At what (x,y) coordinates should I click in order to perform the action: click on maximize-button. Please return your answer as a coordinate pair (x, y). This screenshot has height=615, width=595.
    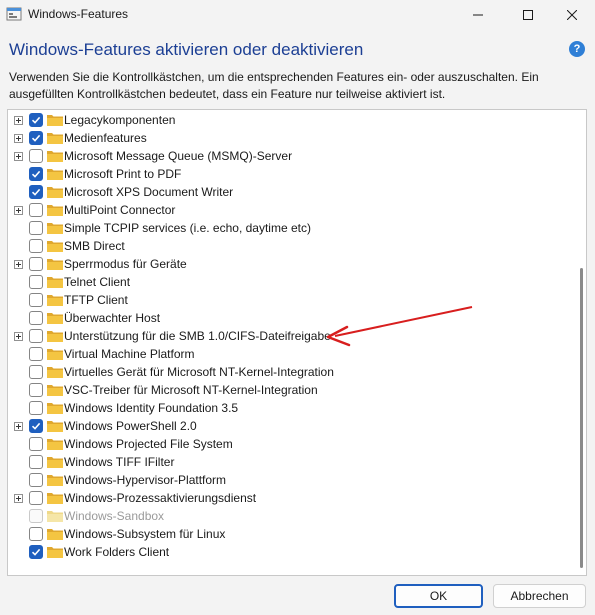
    Looking at the image, I should click on (528, 15).